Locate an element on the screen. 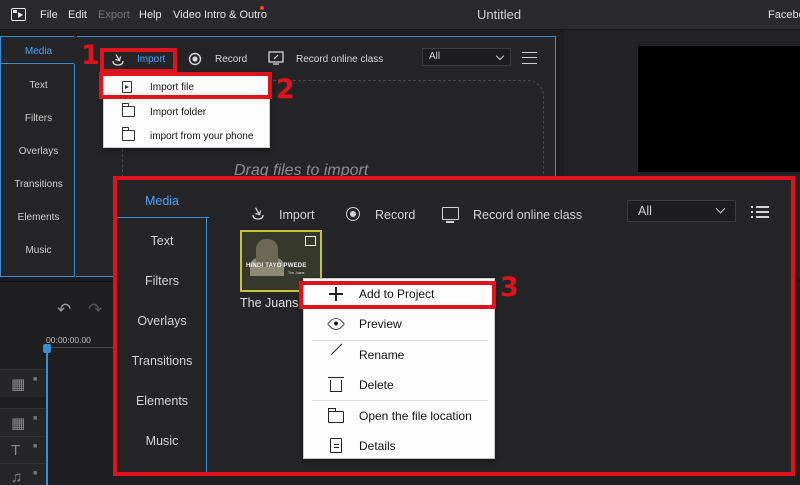  app-logo-icon is located at coordinates (18, 14).